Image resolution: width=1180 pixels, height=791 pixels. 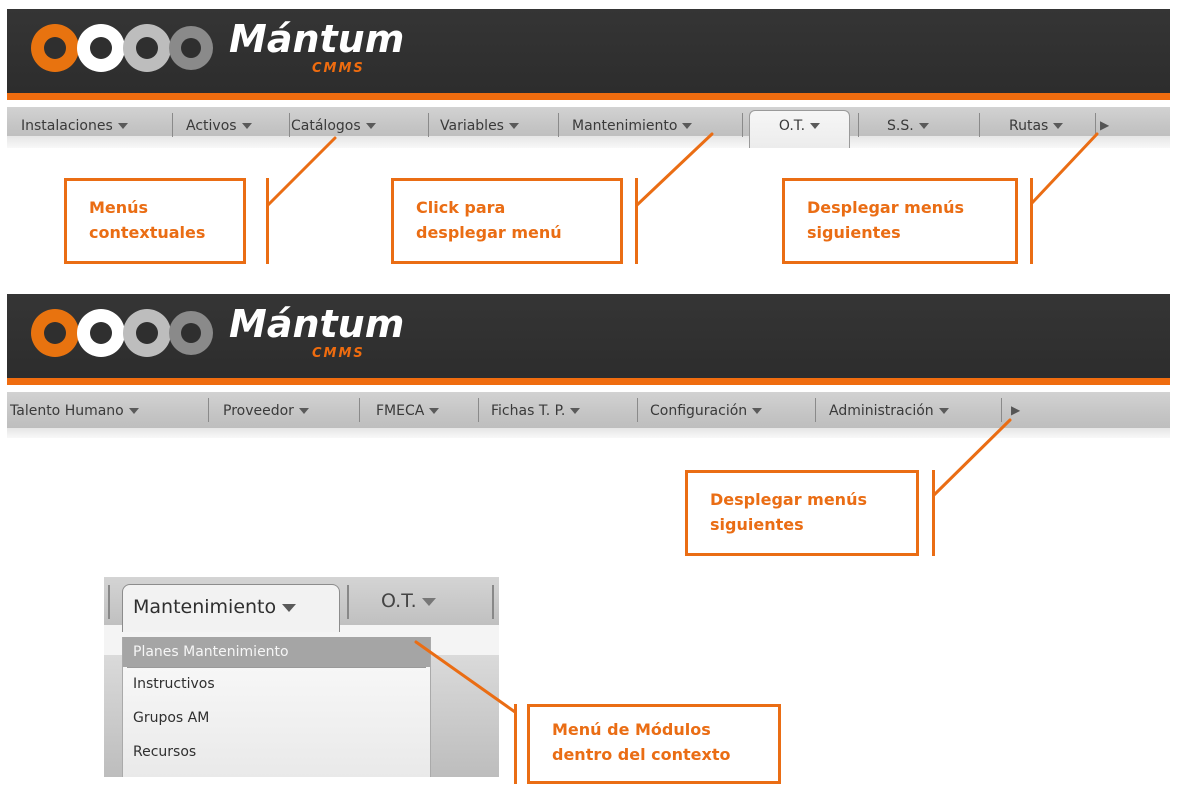 What do you see at coordinates (654, 744) in the screenshot?
I see `callout-menu-modulos: Menú de Módulos dentro del contexto` at bounding box center [654, 744].